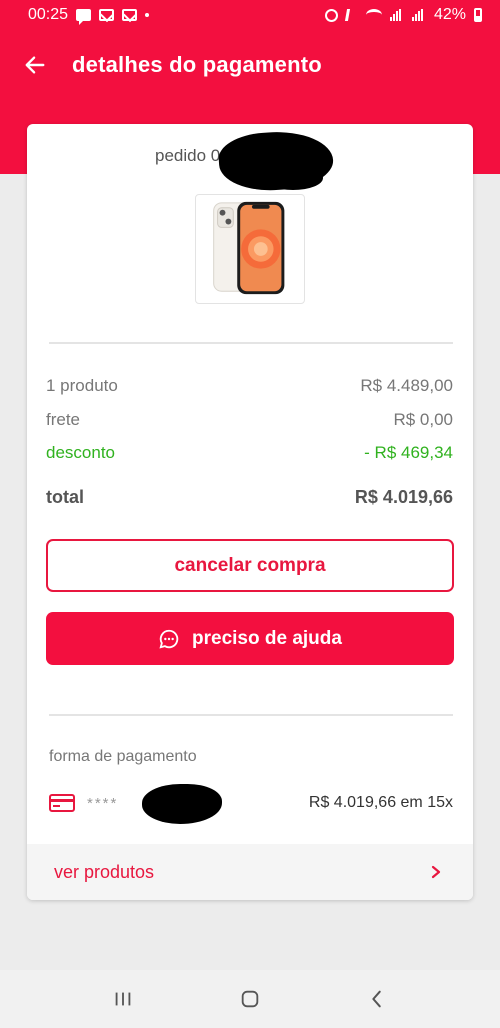 The image size is (500, 1028). I want to click on battery-percent: 42%, so click(449, 14).